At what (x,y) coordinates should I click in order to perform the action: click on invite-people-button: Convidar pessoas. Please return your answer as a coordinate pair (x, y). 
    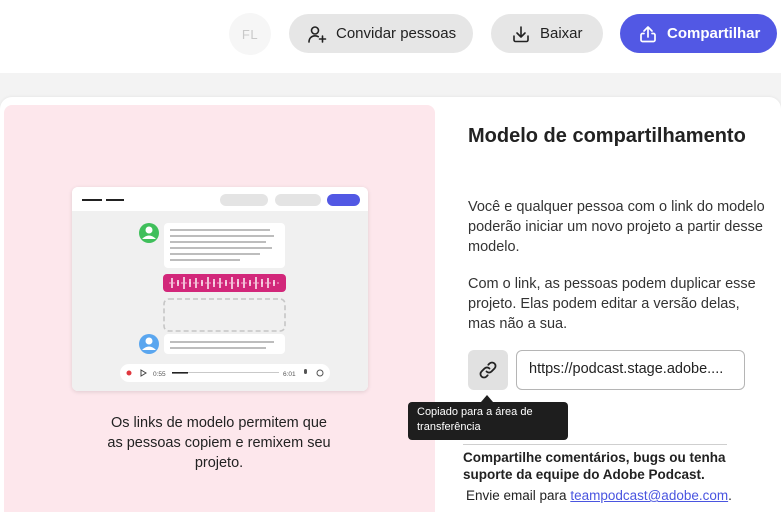
    Looking at the image, I should click on (381, 33).